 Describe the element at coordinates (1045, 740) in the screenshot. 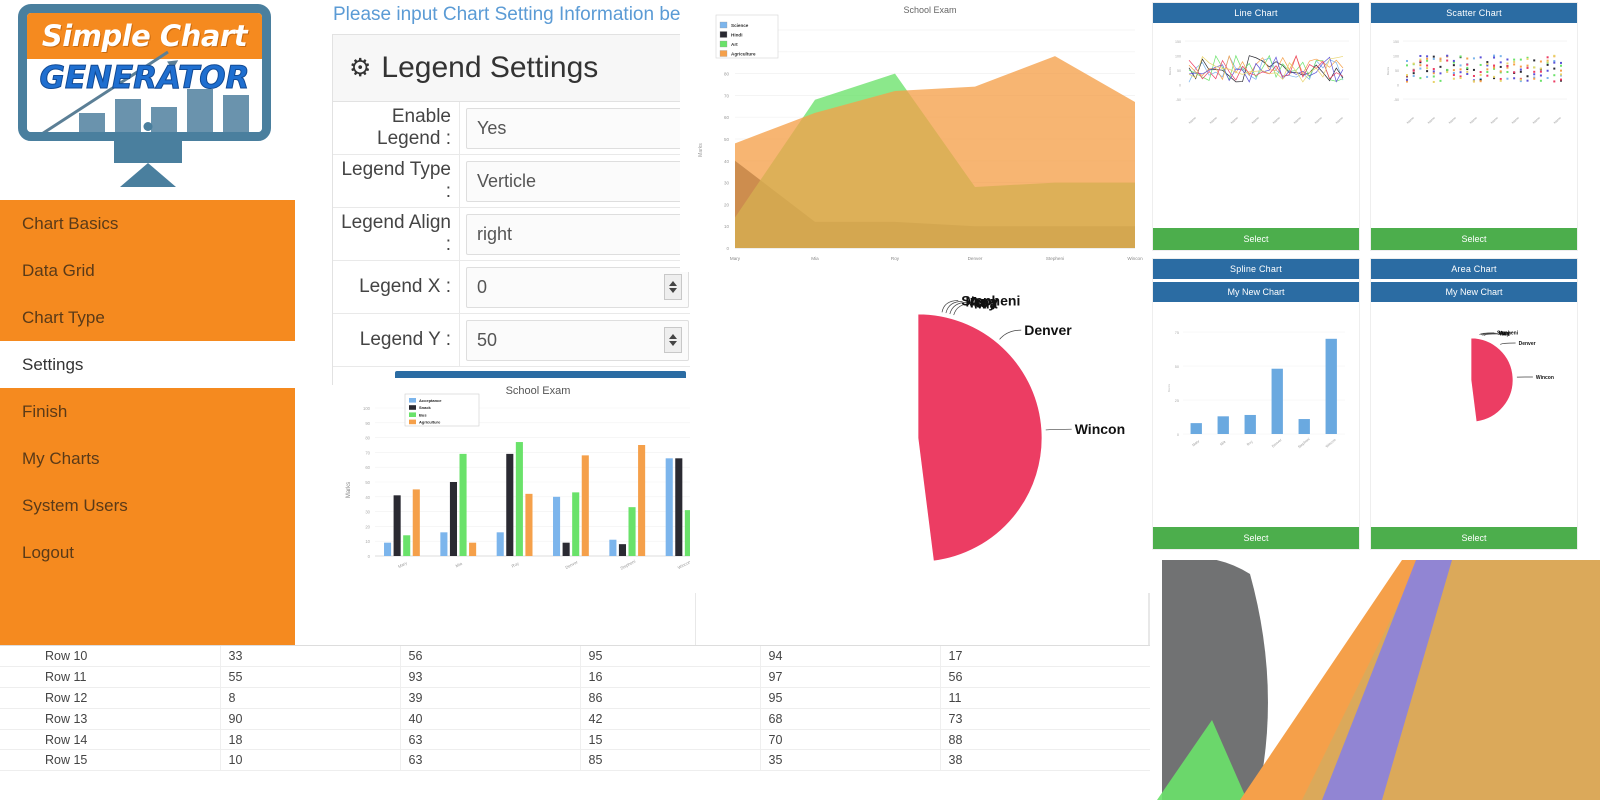

I see `table-cell: 88` at that location.